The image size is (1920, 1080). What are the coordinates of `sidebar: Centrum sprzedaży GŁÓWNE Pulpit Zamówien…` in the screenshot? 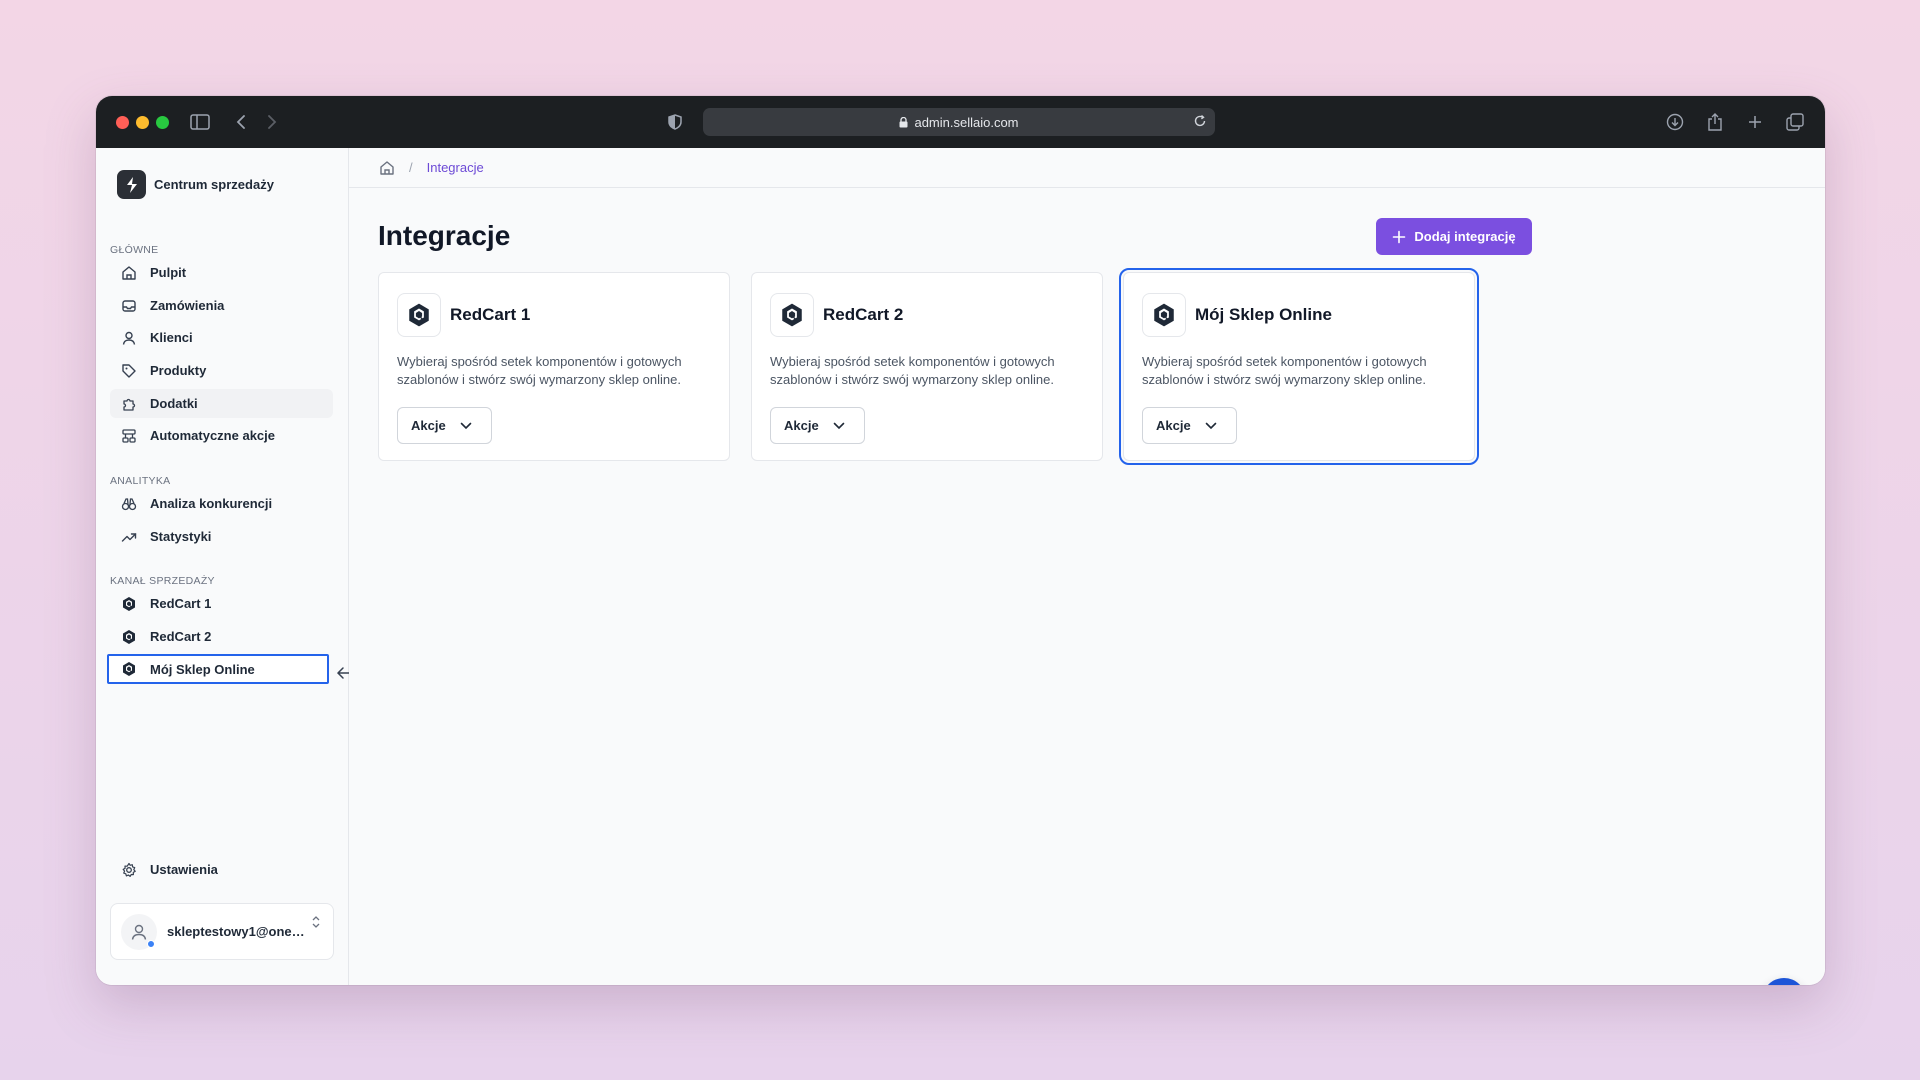 It's located at (222, 566).